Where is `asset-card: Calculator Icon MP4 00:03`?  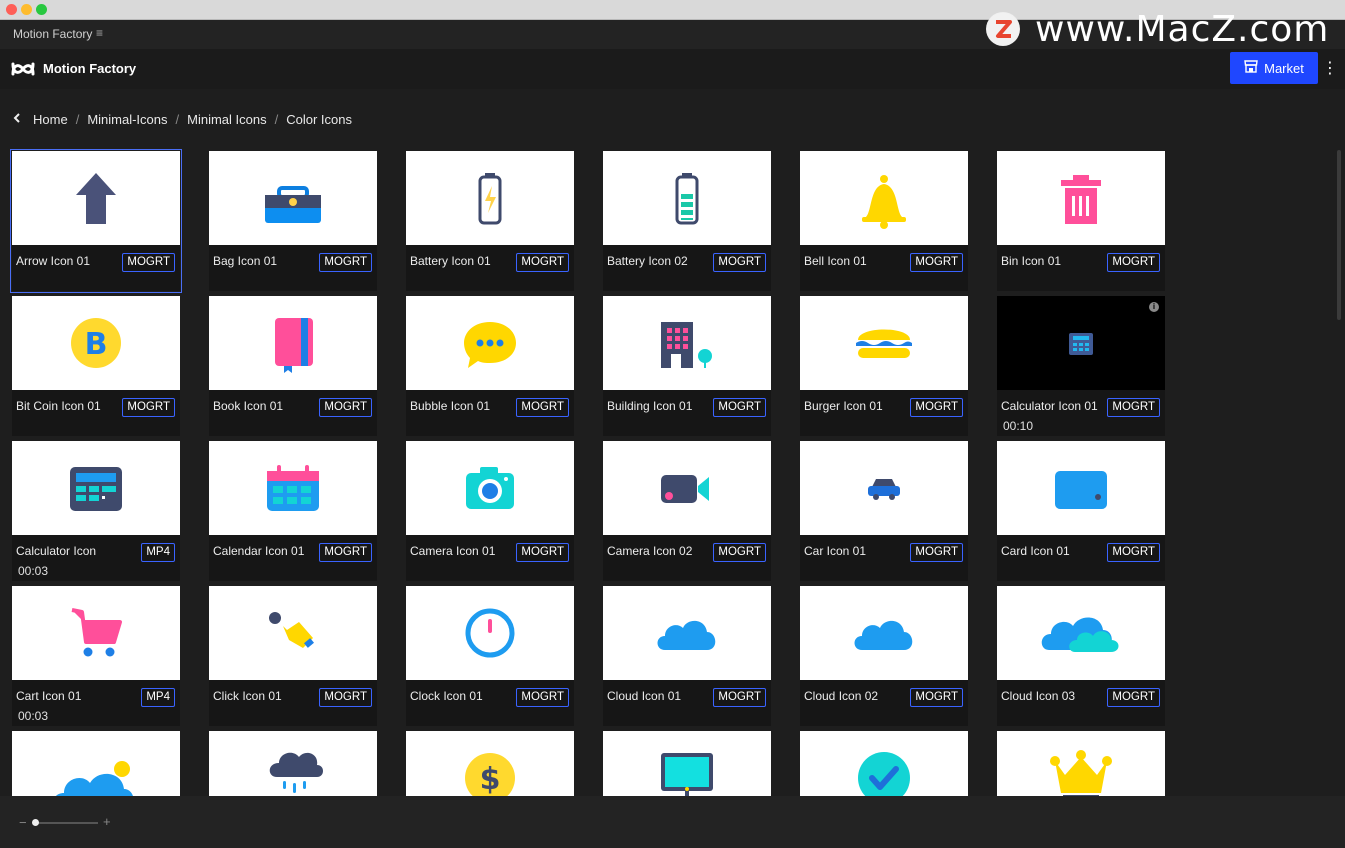
asset-card: Calculator Icon MP4 00:03 is located at coordinates (96, 511).